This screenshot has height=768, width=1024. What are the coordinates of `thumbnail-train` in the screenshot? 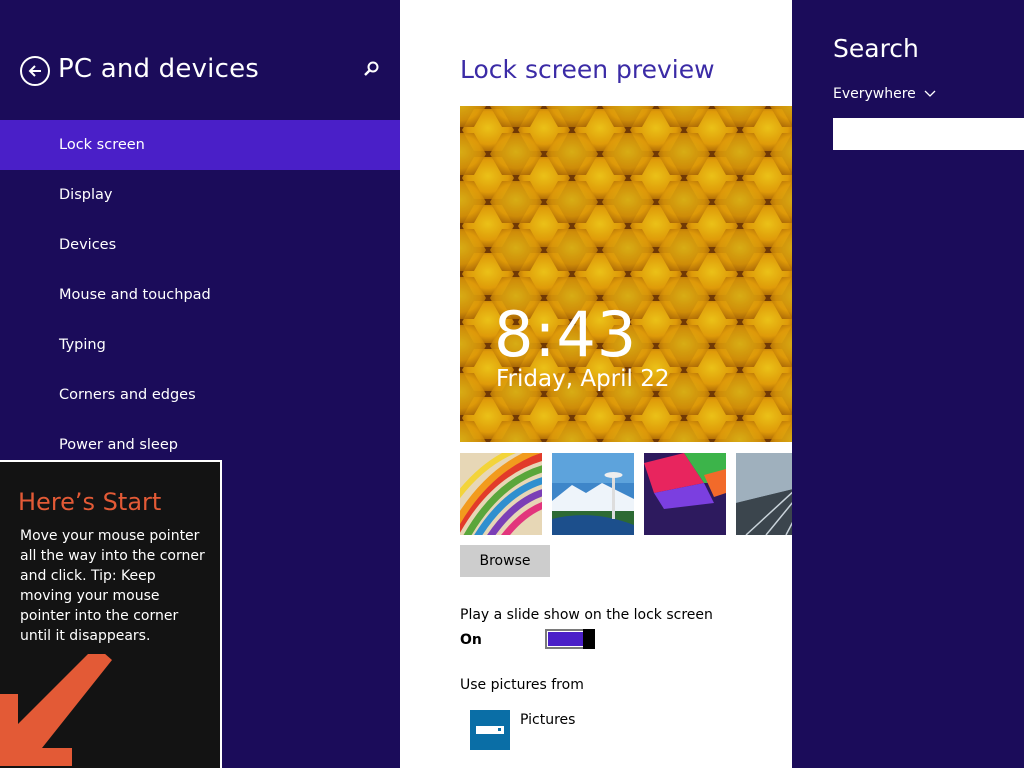 It's located at (764, 494).